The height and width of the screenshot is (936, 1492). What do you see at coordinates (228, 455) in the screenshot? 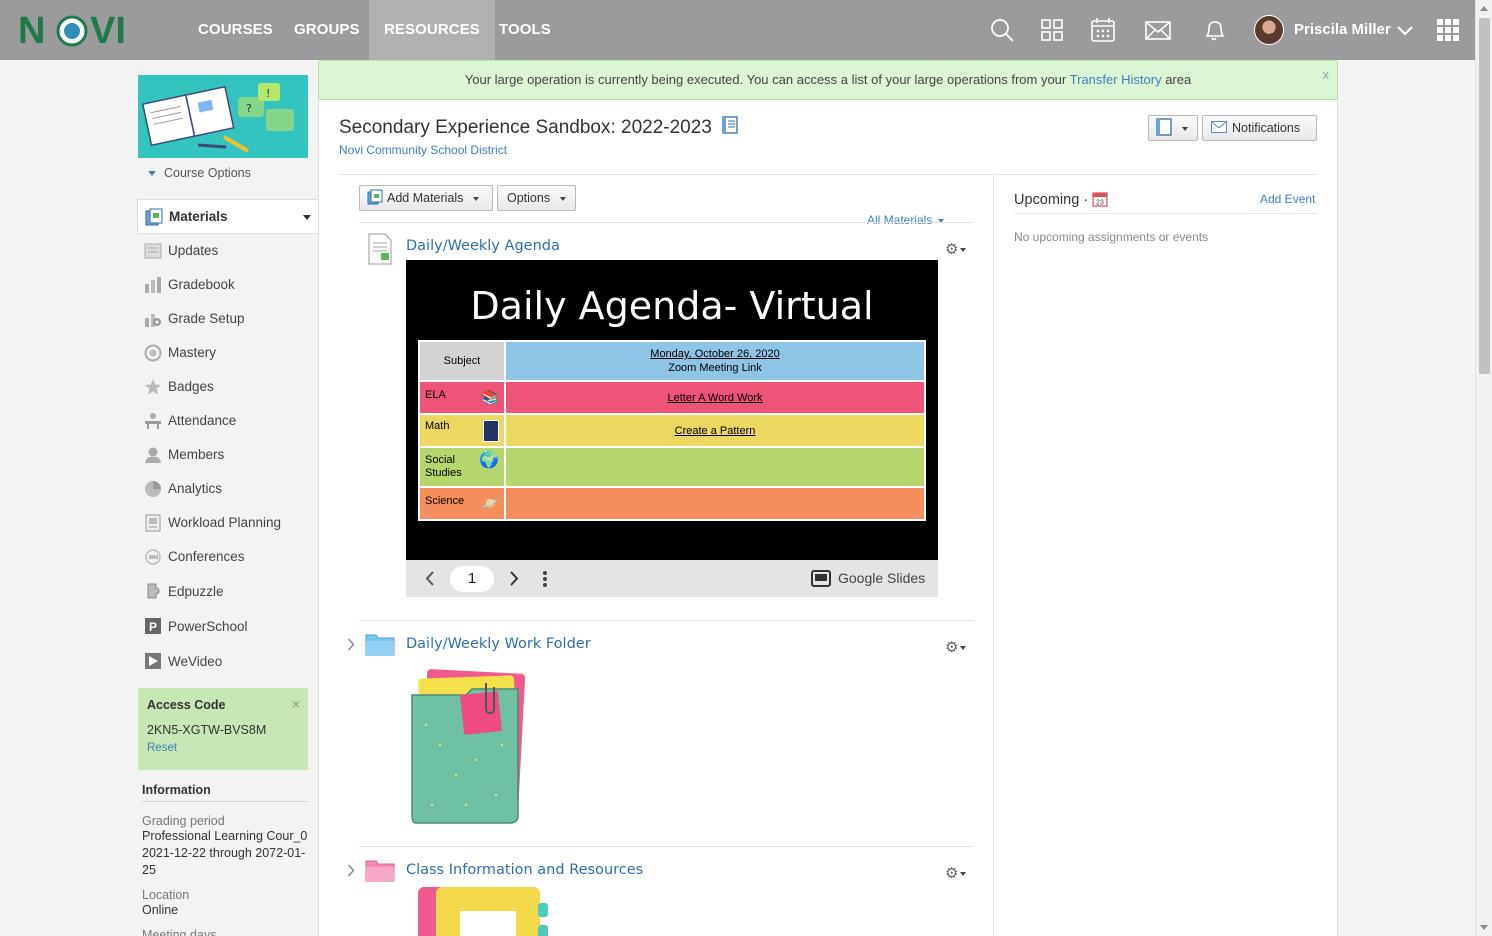
I see `sidebar-item-members: Members` at bounding box center [228, 455].